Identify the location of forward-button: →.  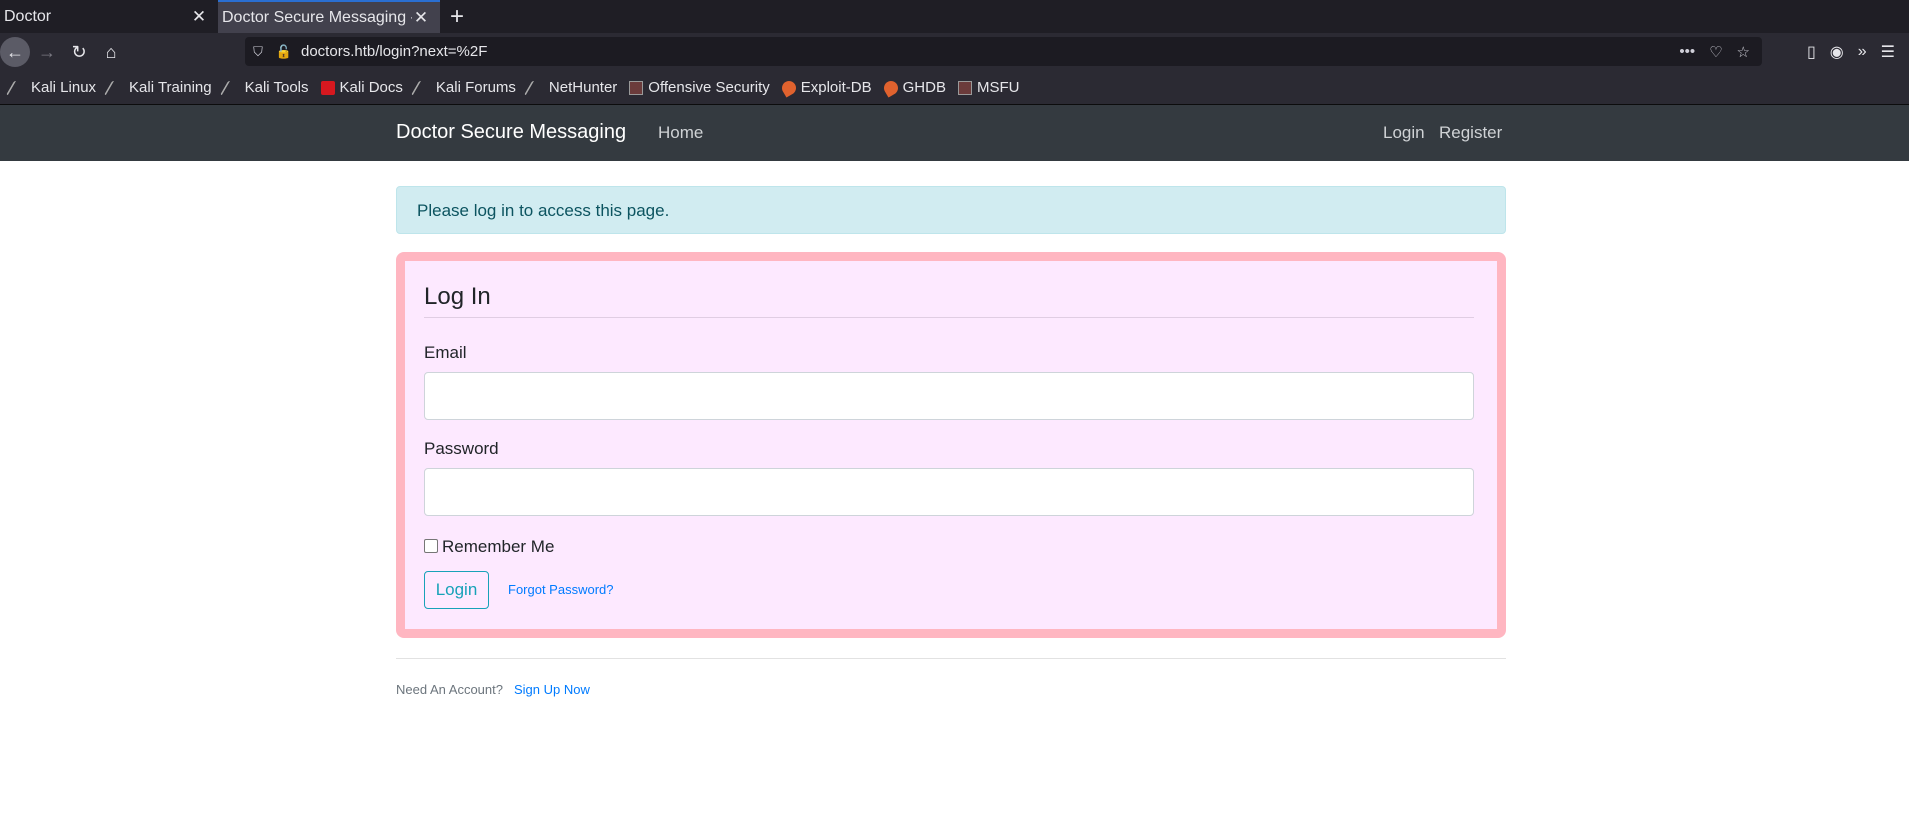
(47, 52).